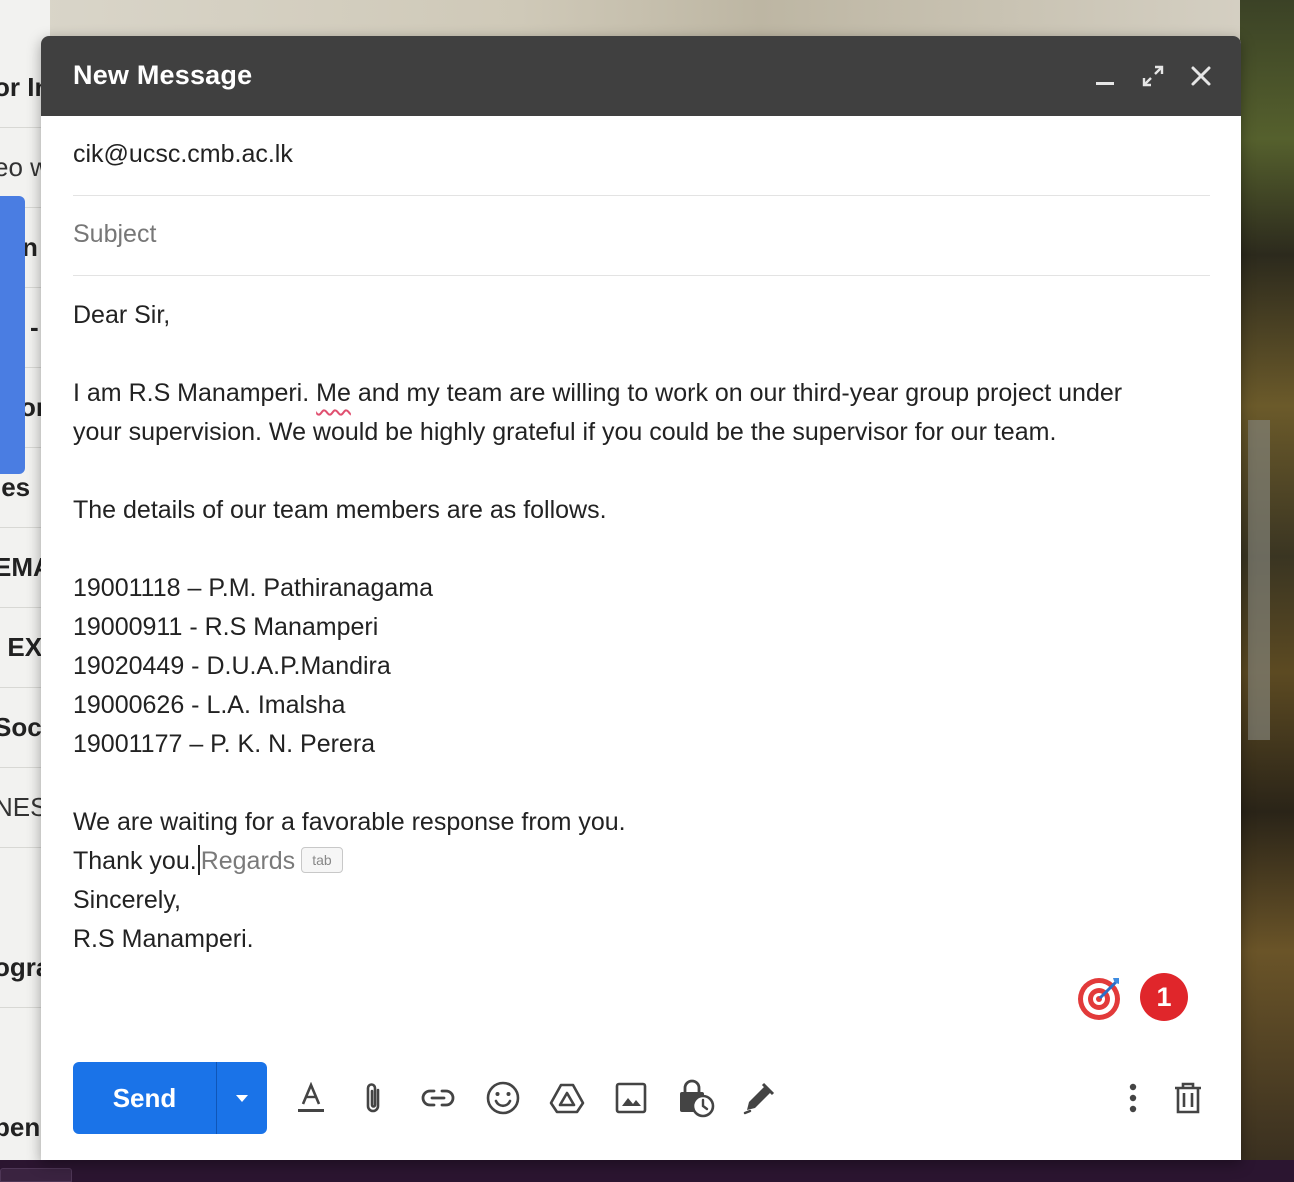 The image size is (1294, 1182). I want to click on insert-link-button, so click(438, 1098).